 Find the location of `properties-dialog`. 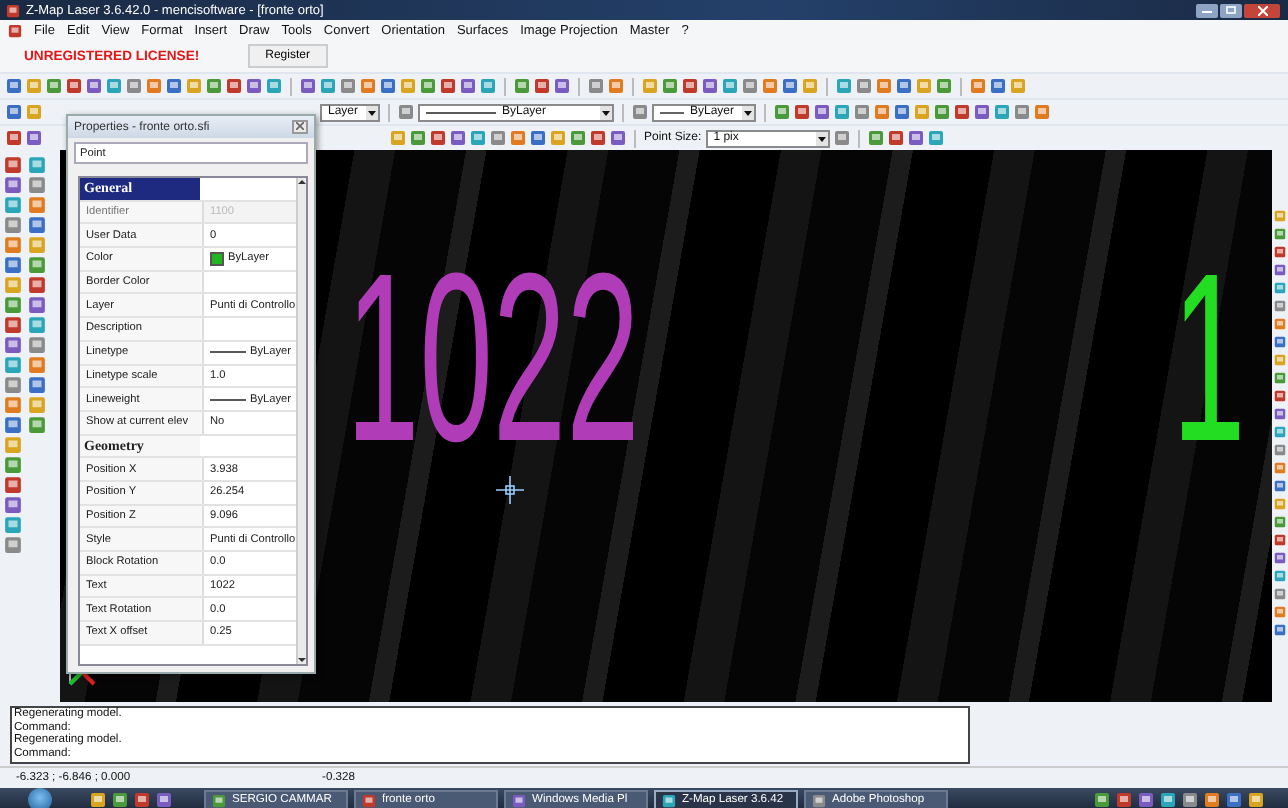

properties-dialog is located at coordinates (191, 394).